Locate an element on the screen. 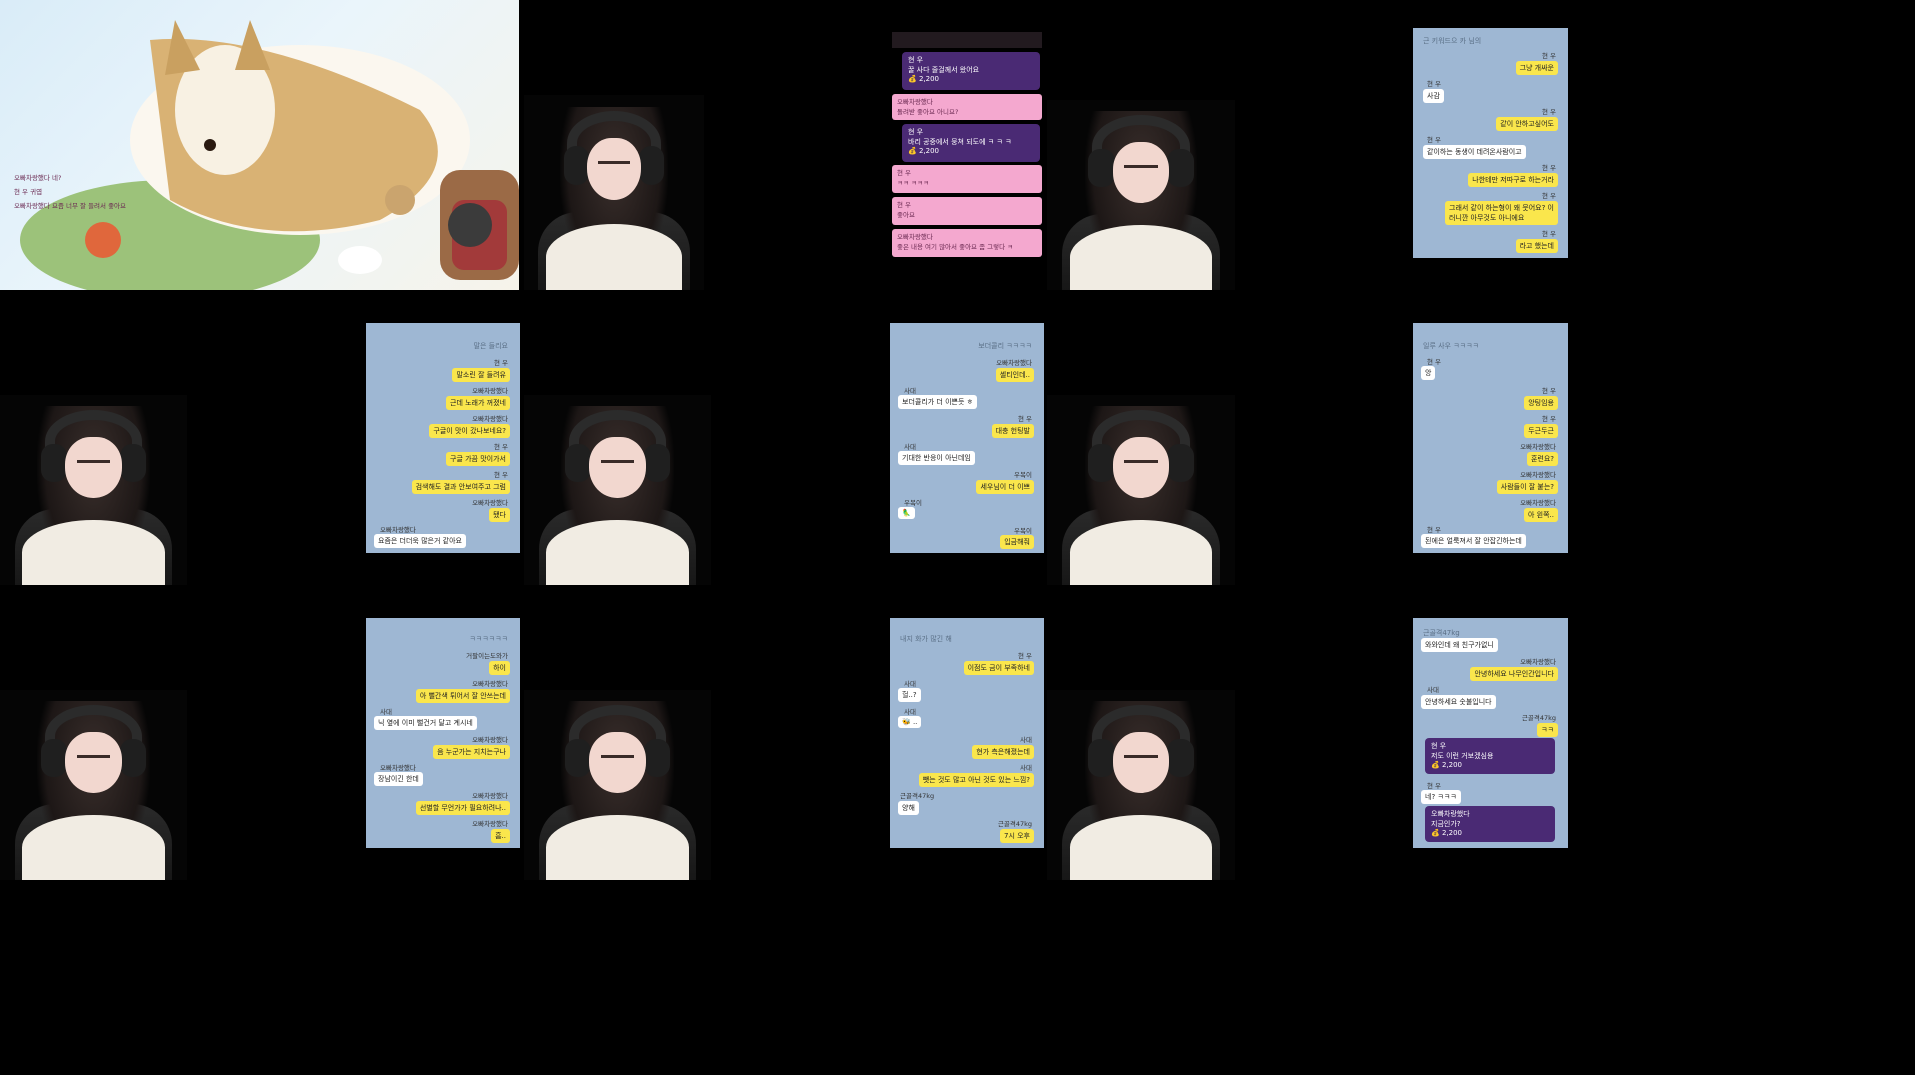 This screenshot has width=1915, height=1075. pink-chat: 오빠차랑했다 좋은 내용 여기 많아서 좋아요 좀 그렇다 ㅋ is located at coordinates (967, 243).